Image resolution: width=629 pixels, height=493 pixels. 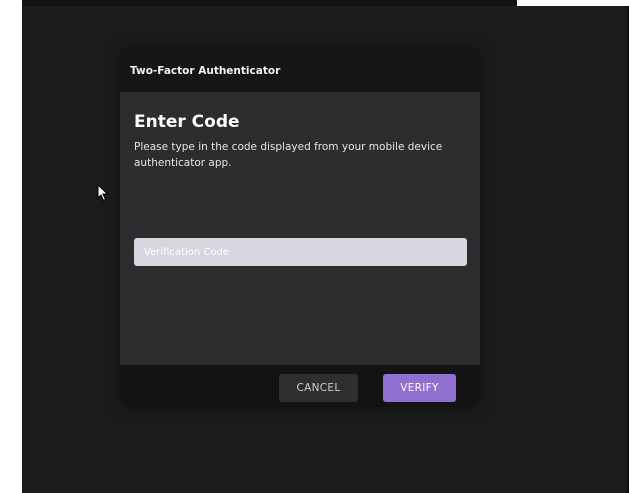 What do you see at coordinates (300, 252) in the screenshot?
I see `verification-code-input` at bounding box center [300, 252].